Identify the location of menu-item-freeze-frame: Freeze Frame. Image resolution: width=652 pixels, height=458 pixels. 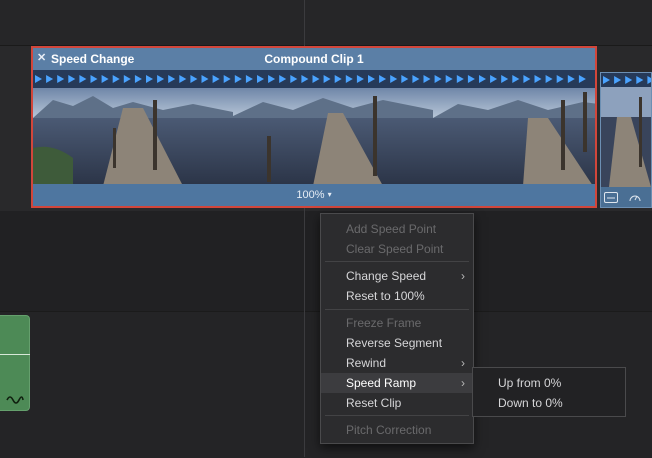
(397, 323).